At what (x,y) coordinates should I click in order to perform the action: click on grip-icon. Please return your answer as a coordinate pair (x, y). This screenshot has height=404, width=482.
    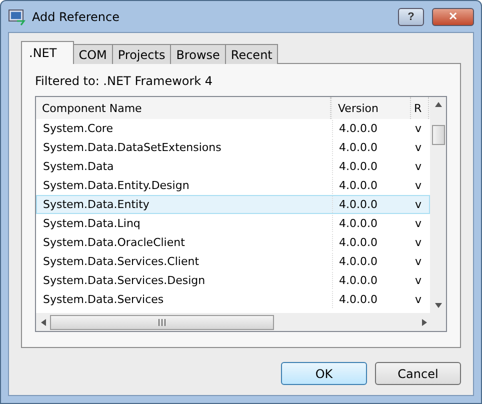
    Looking at the image, I should click on (162, 322).